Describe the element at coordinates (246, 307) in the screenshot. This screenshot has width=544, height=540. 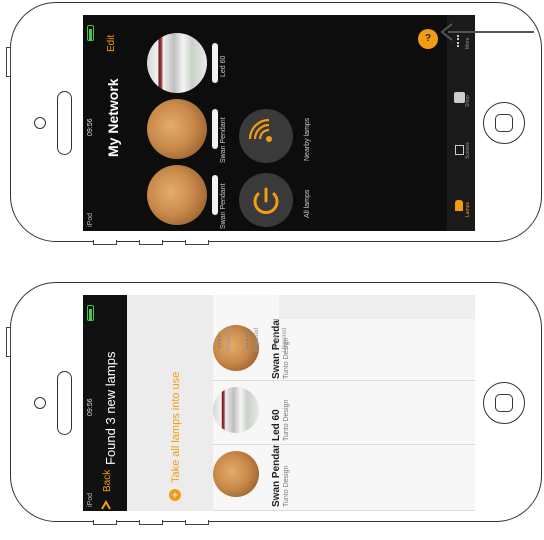
I see `rating-column` at that location.